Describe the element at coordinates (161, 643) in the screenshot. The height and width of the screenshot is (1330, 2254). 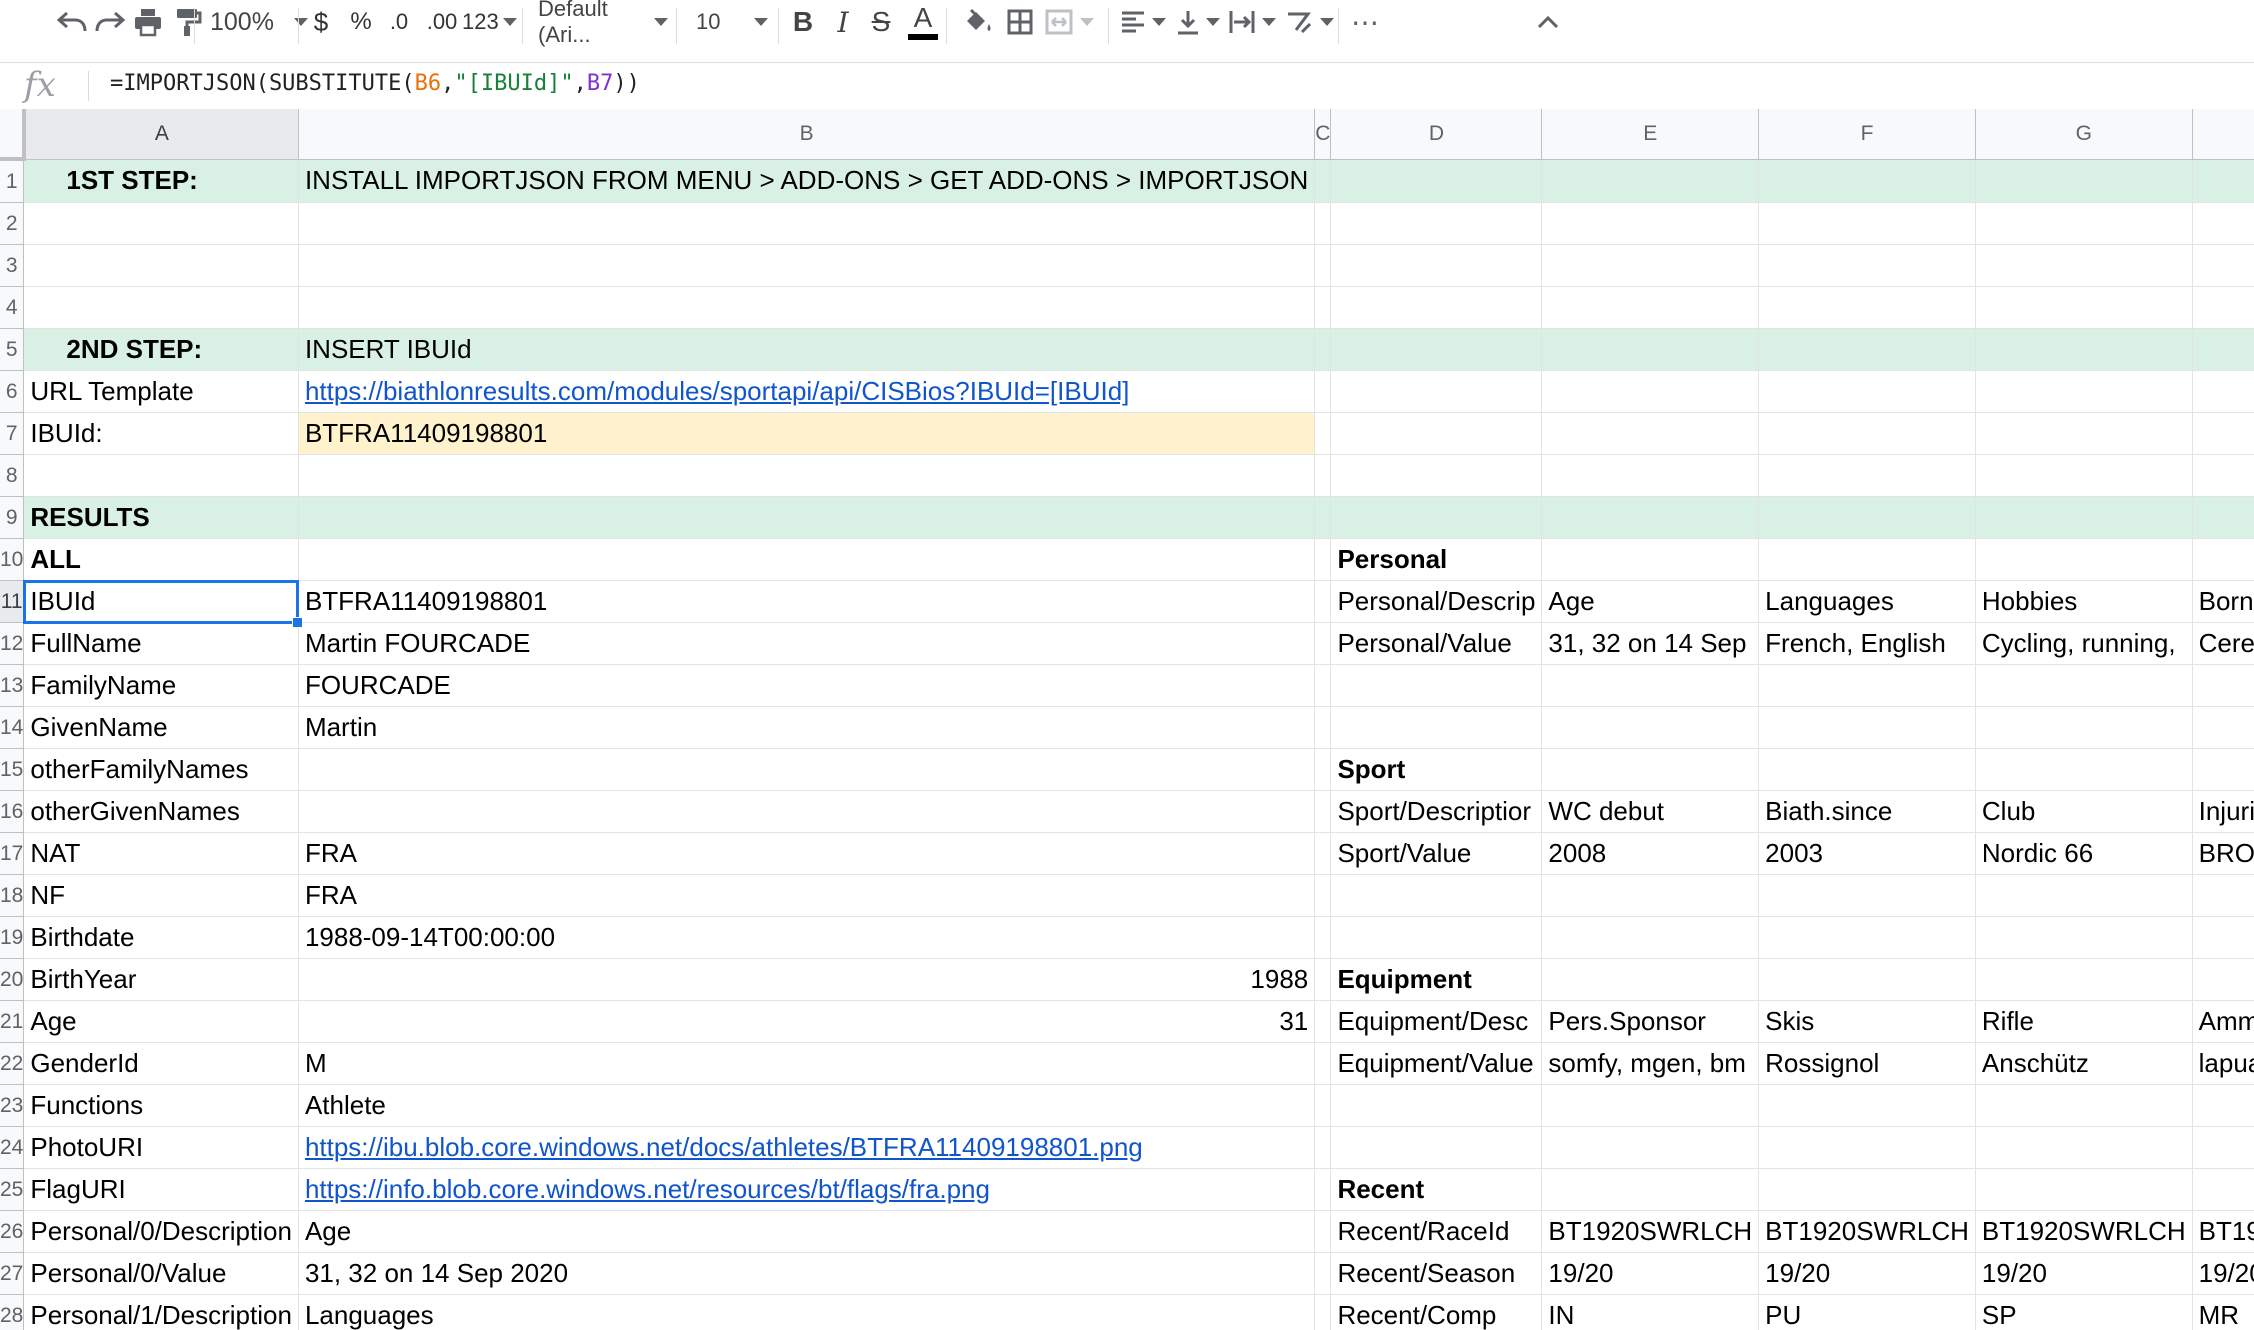
I see `cell-a12: FullName` at that location.